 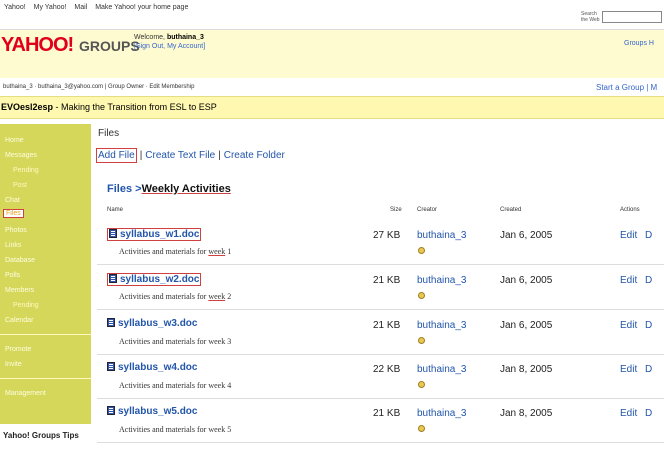 What do you see at coordinates (119, 189) in the screenshot?
I see `breadcrumb-files: Files` at bounding box center [119, 189].